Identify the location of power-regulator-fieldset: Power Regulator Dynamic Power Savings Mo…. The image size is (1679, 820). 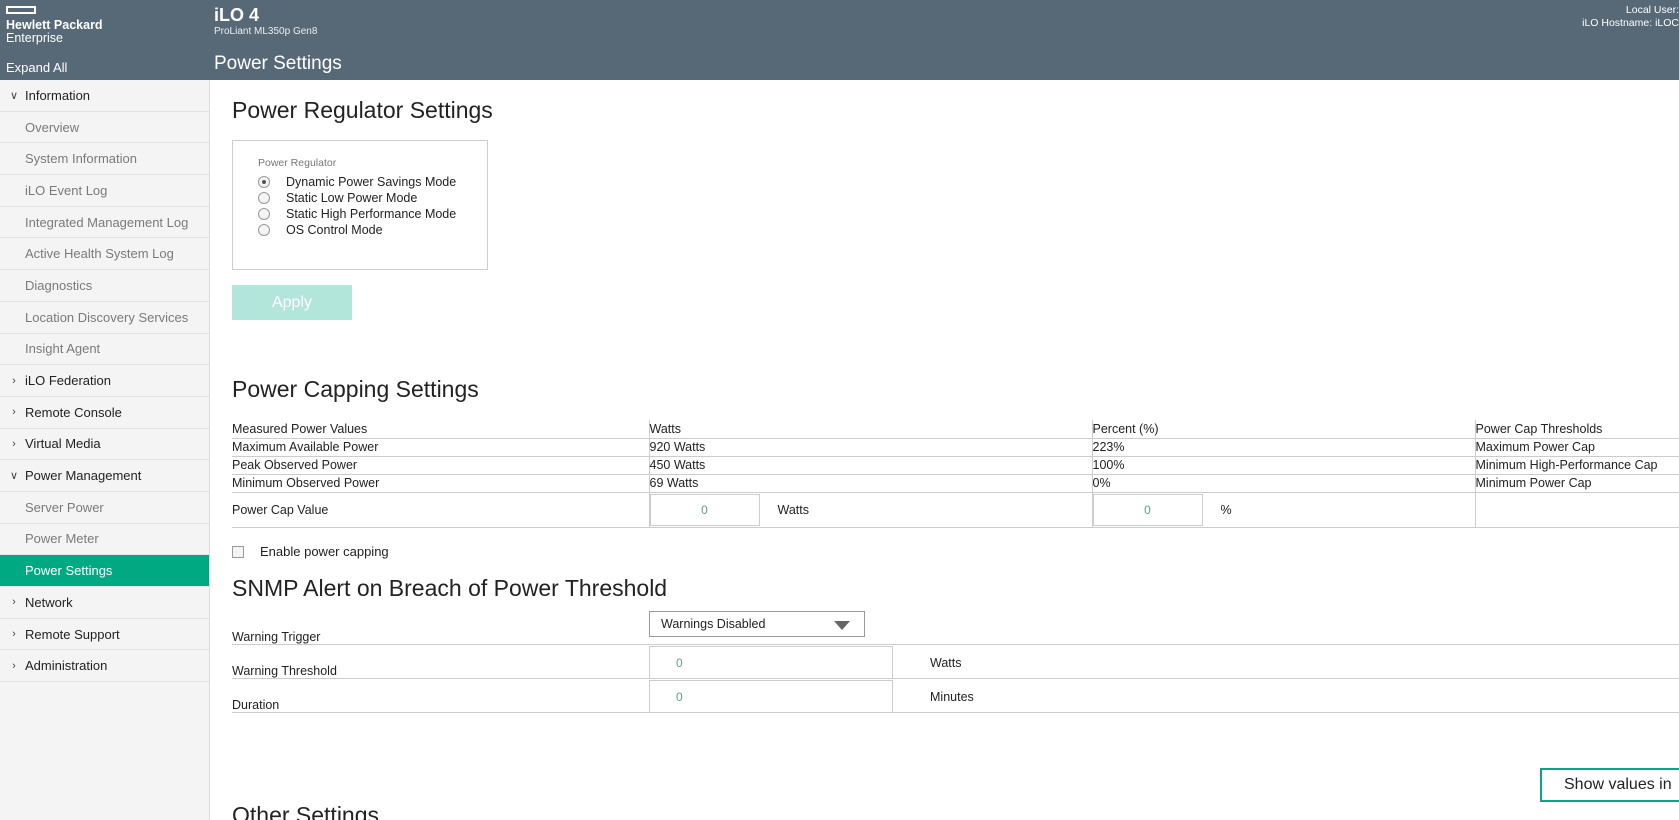
(360, 205).